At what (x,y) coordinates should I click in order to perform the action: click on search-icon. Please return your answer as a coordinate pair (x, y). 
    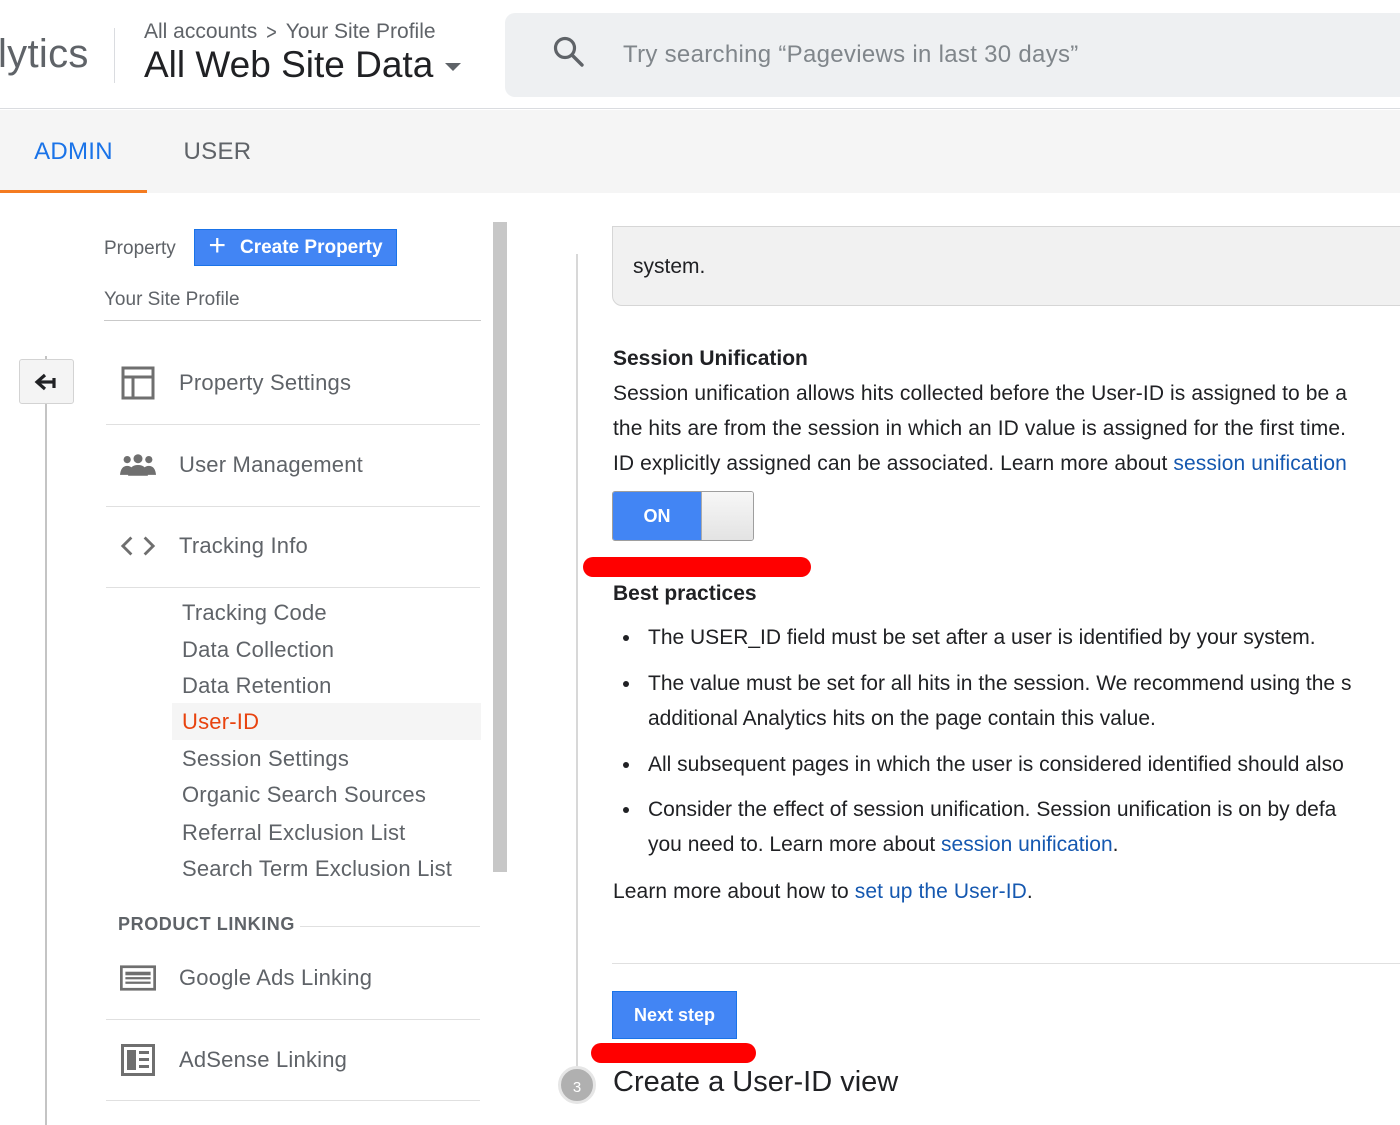
    Looking at the image, I should click on (569, 52).